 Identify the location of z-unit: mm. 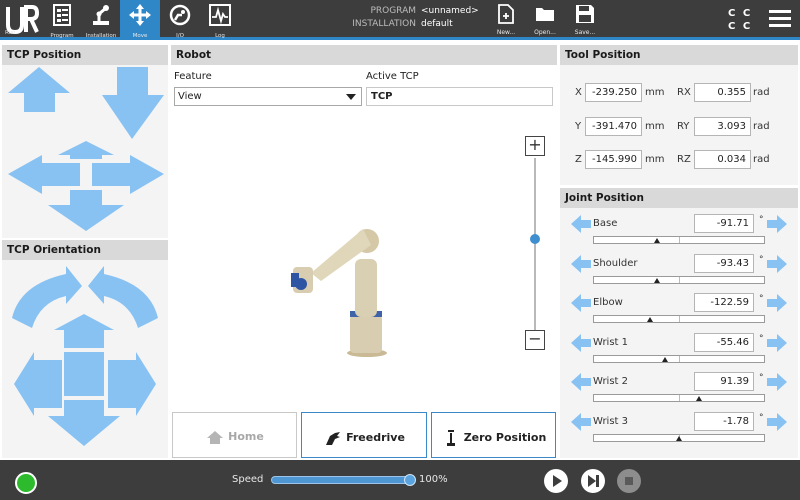
(655, 159).